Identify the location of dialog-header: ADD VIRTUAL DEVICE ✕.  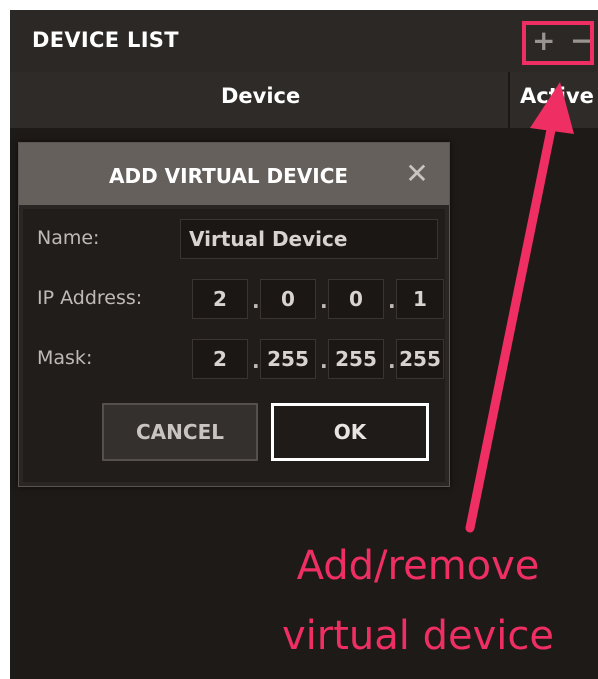
(234, 174).